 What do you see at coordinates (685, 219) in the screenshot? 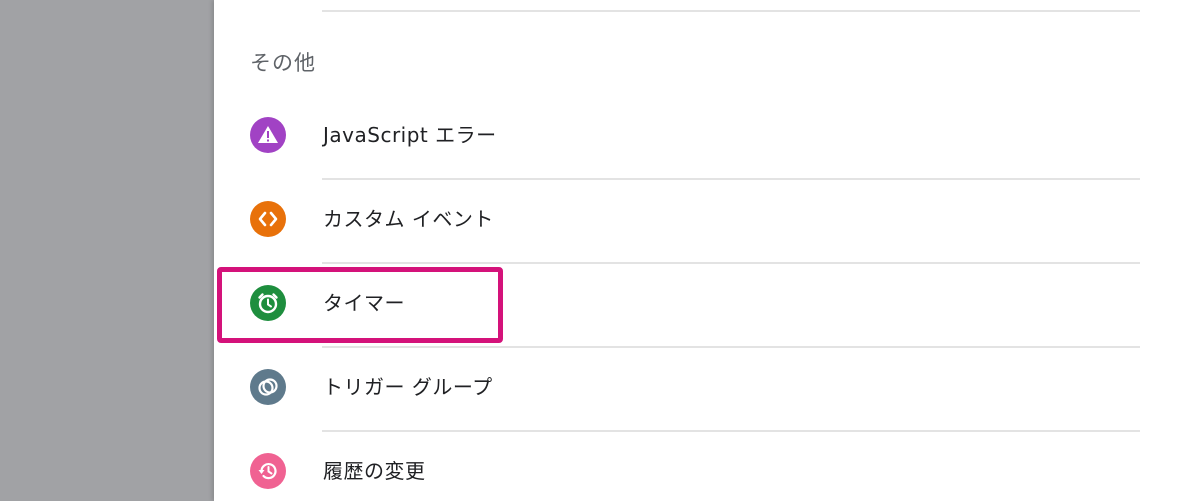
I see `trigger-type-custom-event: カスタム イベント` at bounding box center [685, 219].